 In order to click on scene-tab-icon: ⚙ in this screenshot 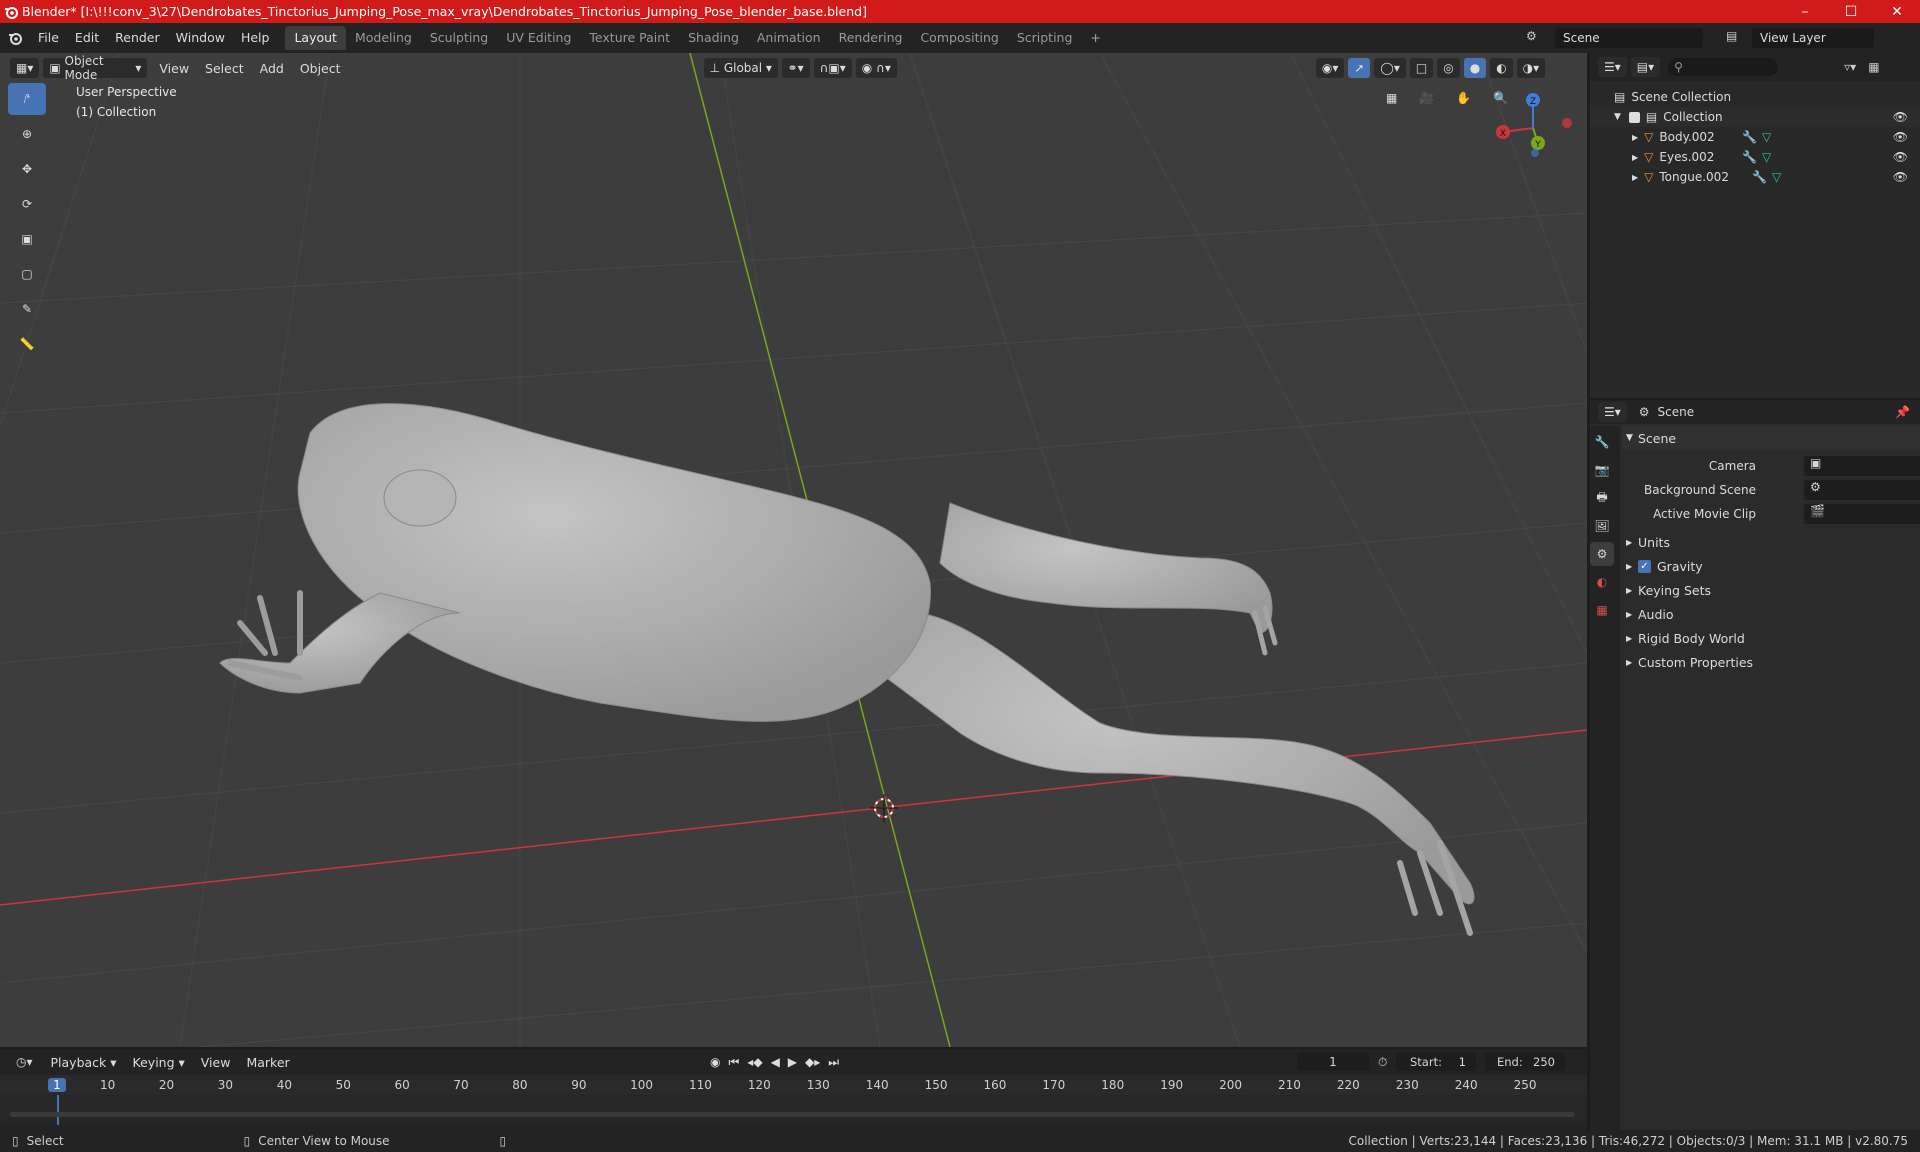, I will do `click(1602, 554)`.